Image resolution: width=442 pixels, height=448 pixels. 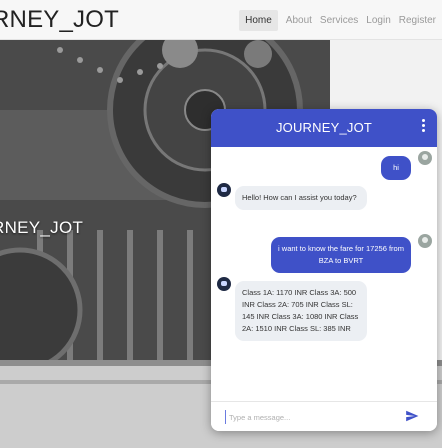 I want to click on hero-caption: RNEY_JOT, so click(x=42, y=227).